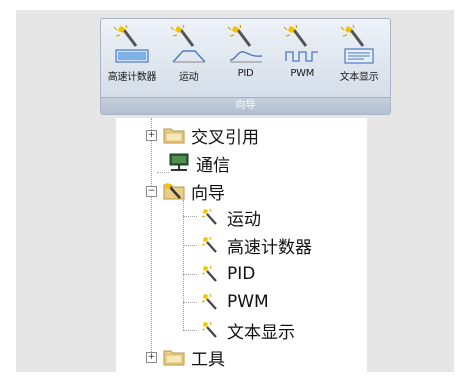 The width and height of the screenshot is (470, 380). I want to click on ribbon-button-label: PWM, so click(302, 73).